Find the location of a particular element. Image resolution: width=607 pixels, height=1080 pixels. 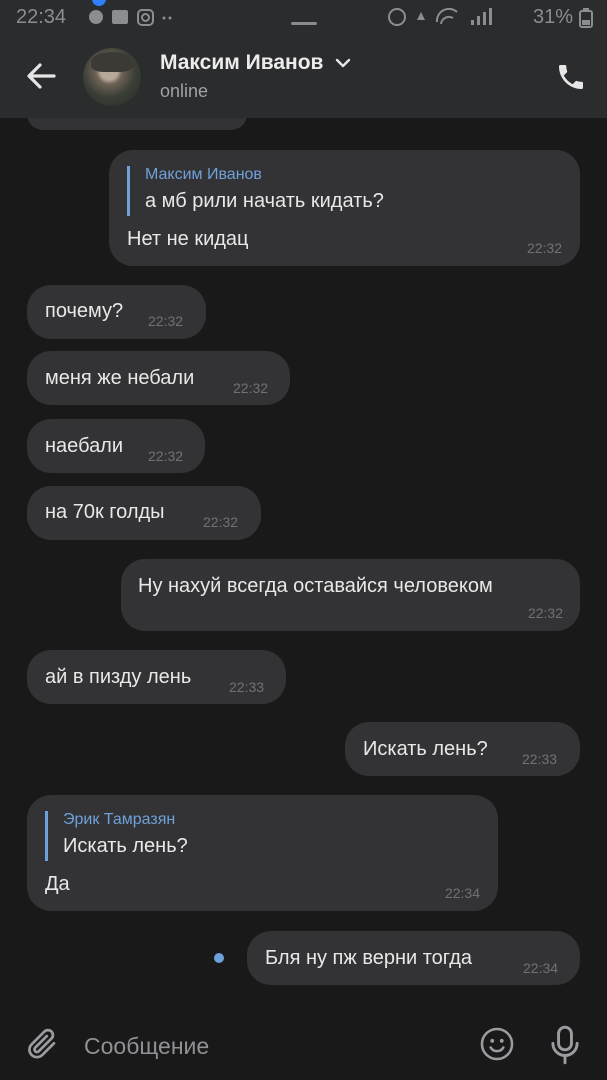

status-bar: 22:34 31% is located at coordinates (303, 18).